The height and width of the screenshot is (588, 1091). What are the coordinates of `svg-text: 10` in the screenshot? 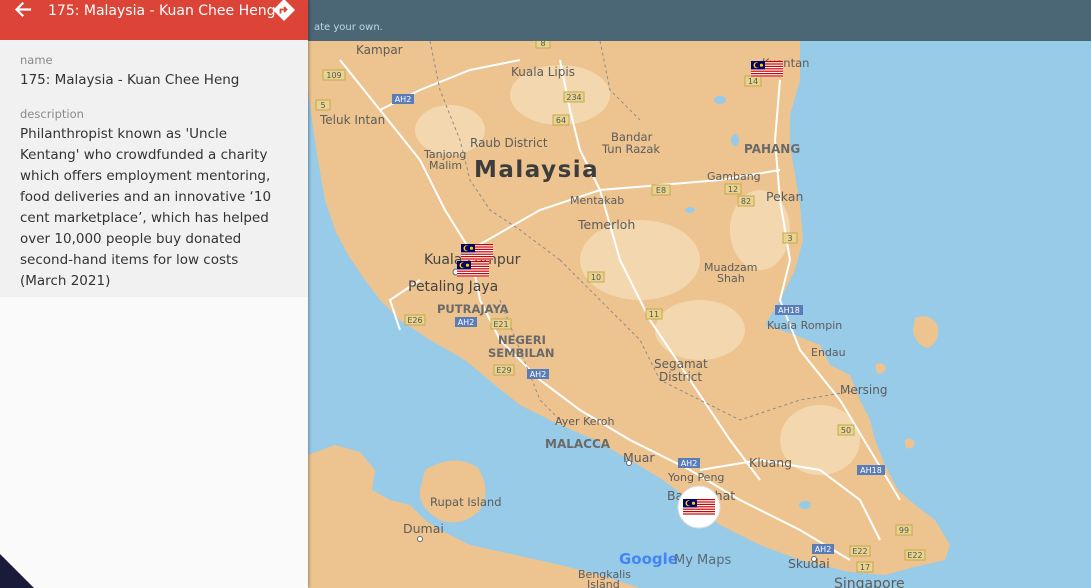 It's located at (596, 277).